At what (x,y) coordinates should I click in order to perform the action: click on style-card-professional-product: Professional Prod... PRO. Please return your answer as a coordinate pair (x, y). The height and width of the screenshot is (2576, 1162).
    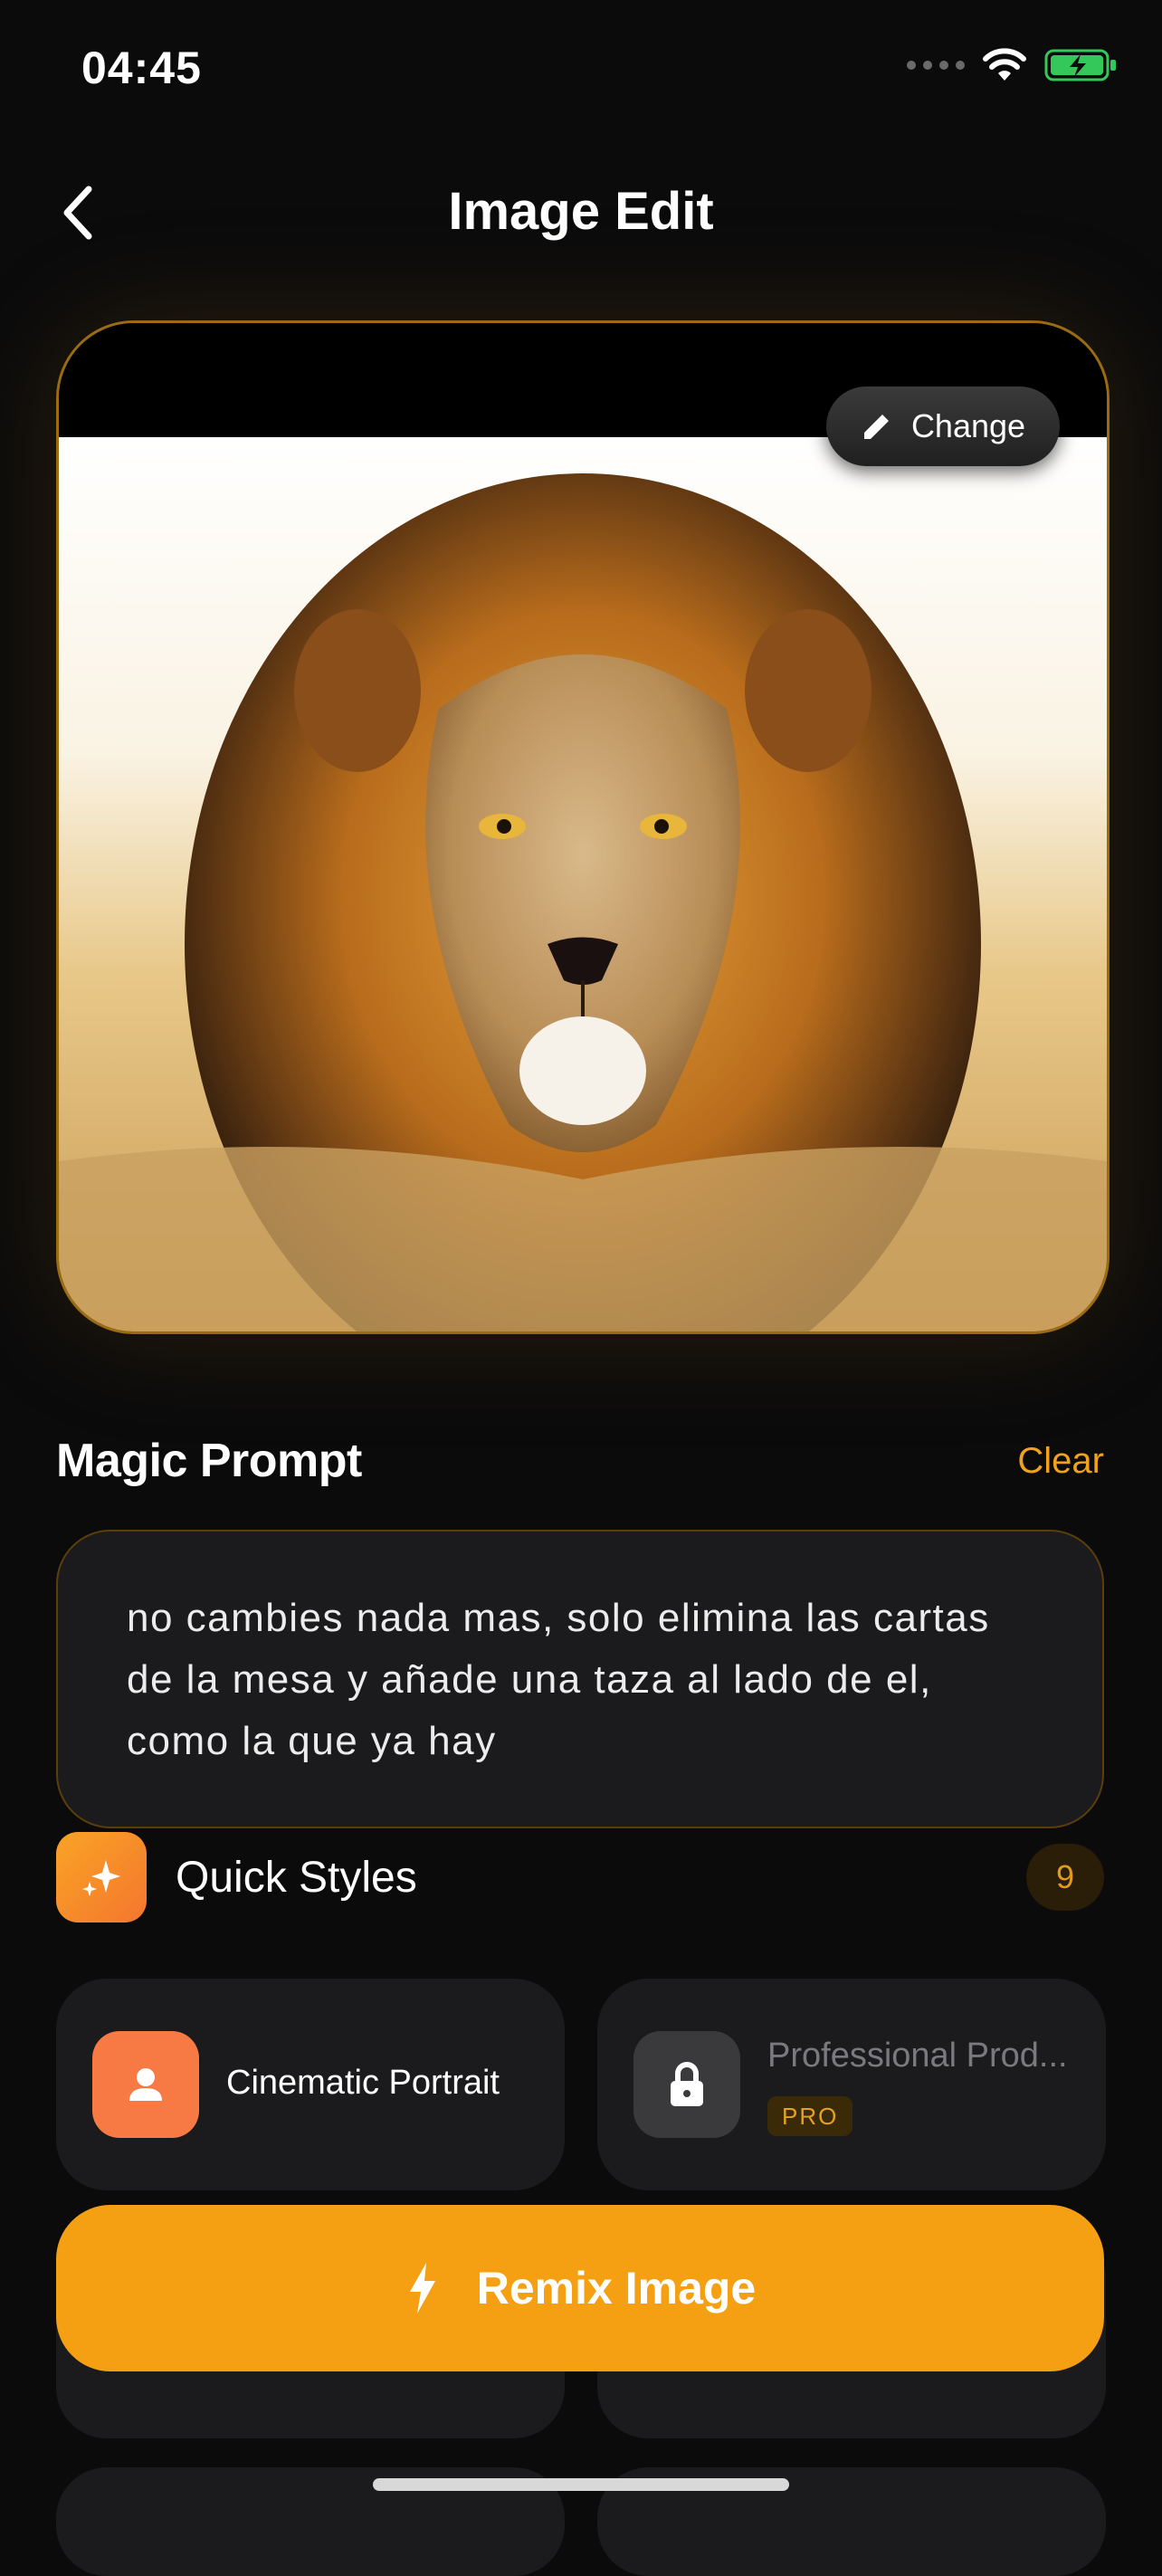
    Looking at the image, I should click on (852, 2084).